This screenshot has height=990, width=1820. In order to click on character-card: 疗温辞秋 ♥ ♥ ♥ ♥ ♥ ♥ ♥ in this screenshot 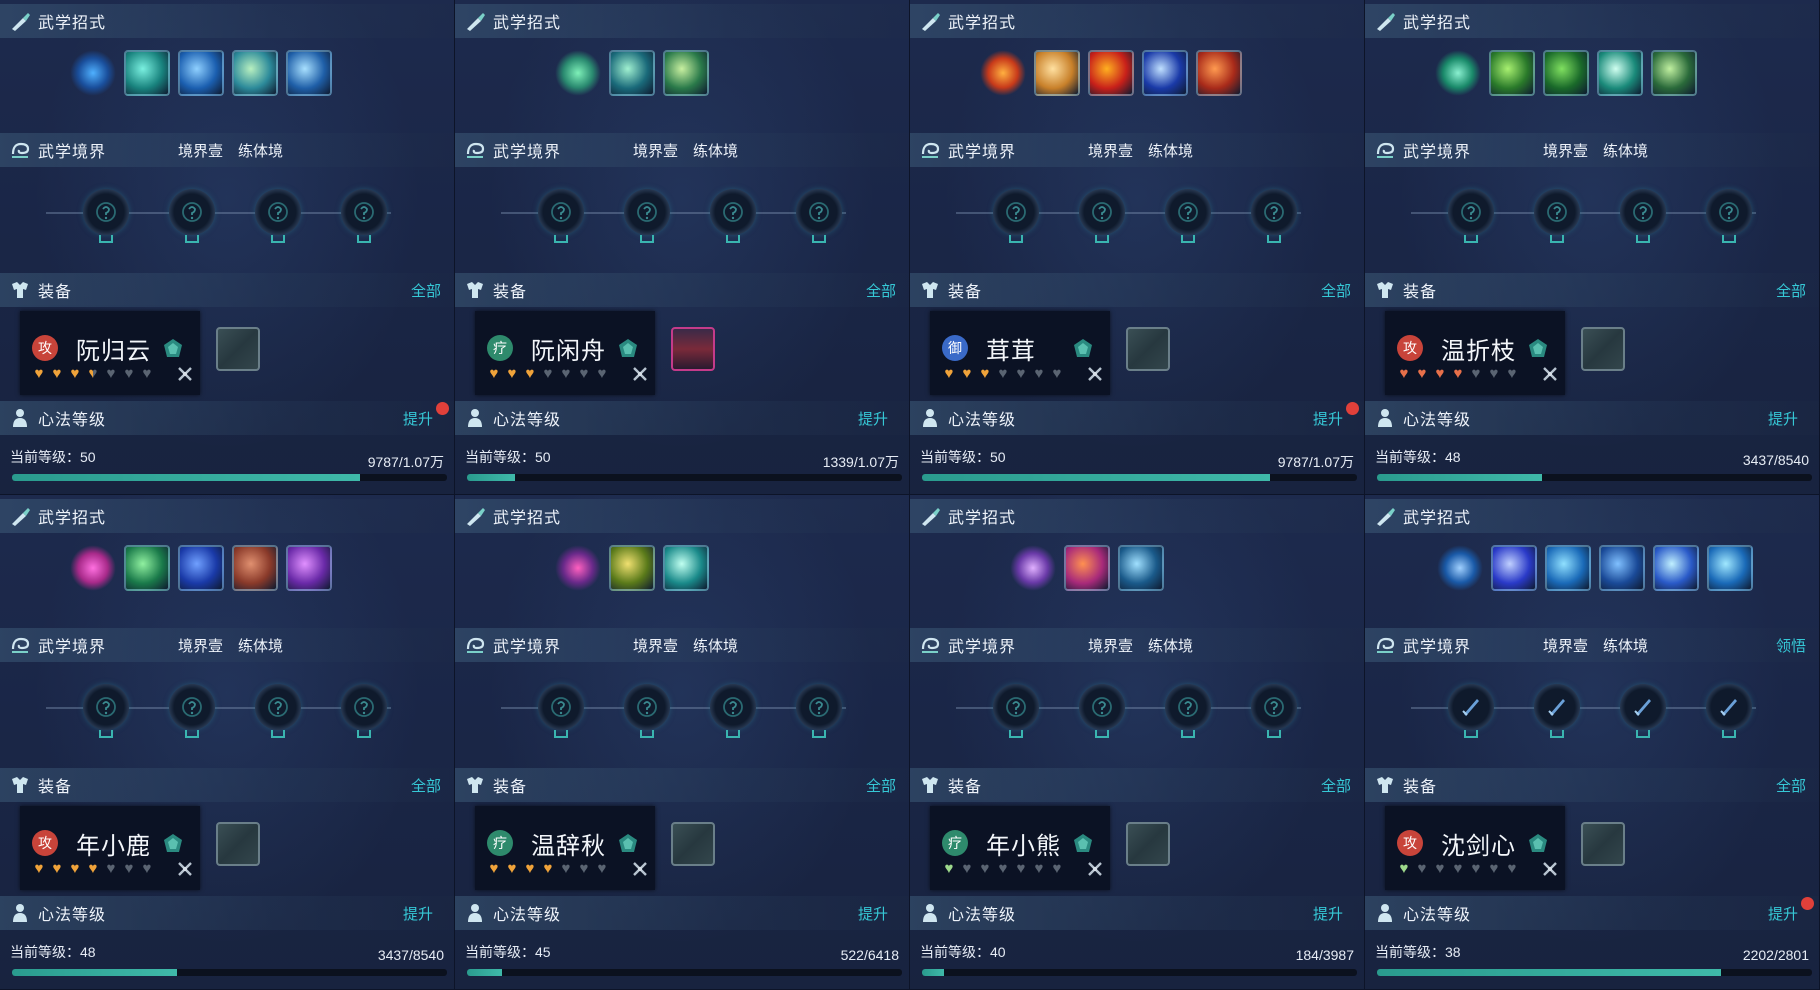, I will do `click(565, 848)`.